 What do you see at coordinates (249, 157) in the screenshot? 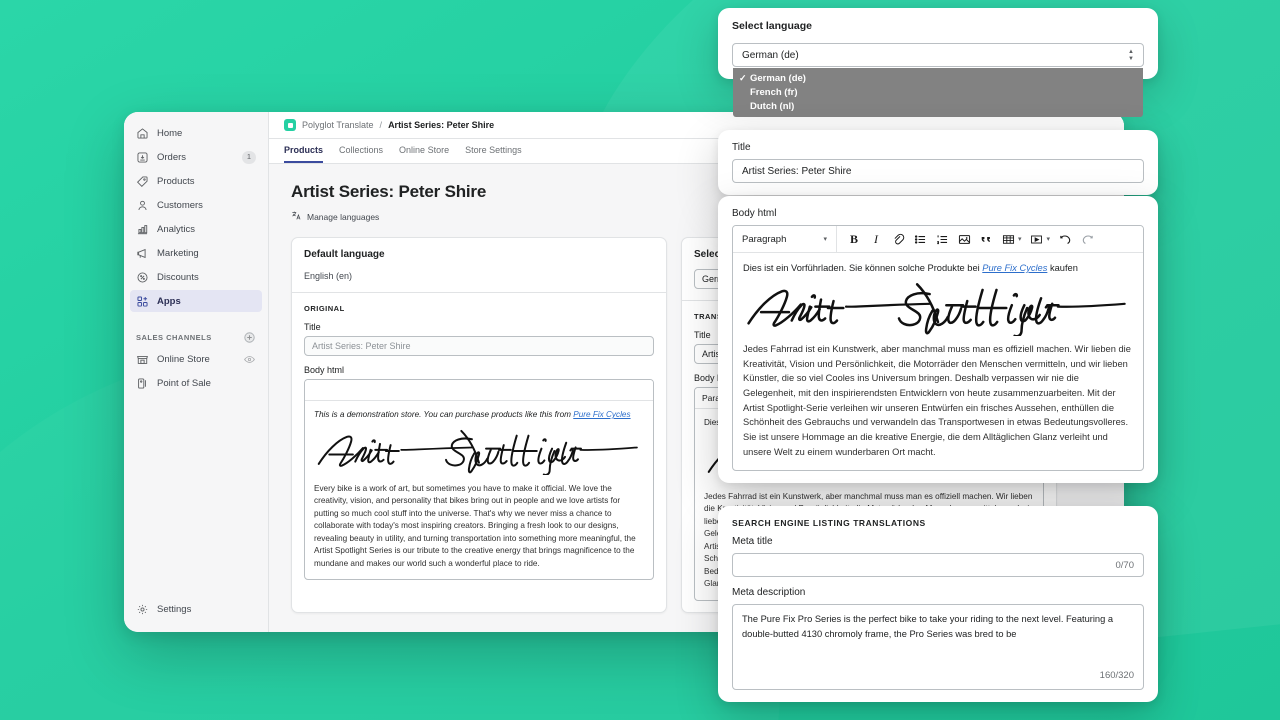
I see `orders-count-badge: 1` at bounding box center [249, 157].